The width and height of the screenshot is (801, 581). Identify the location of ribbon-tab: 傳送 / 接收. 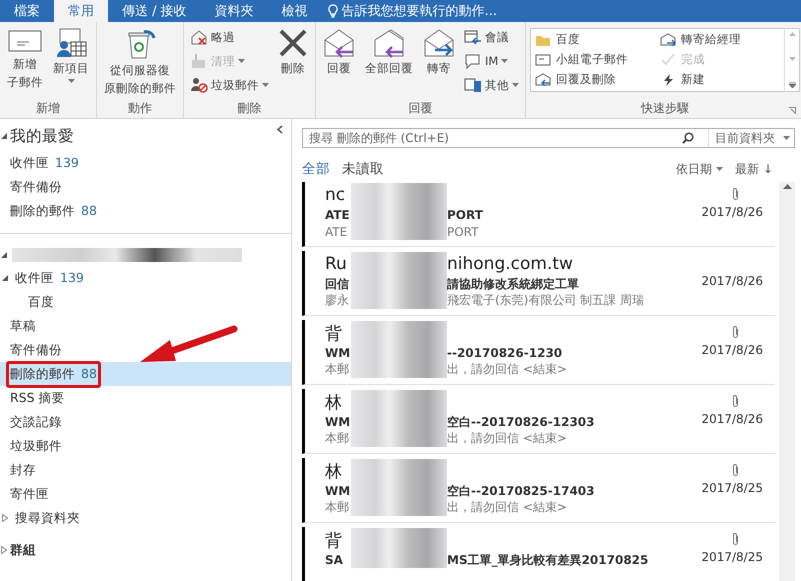
(154, 11).